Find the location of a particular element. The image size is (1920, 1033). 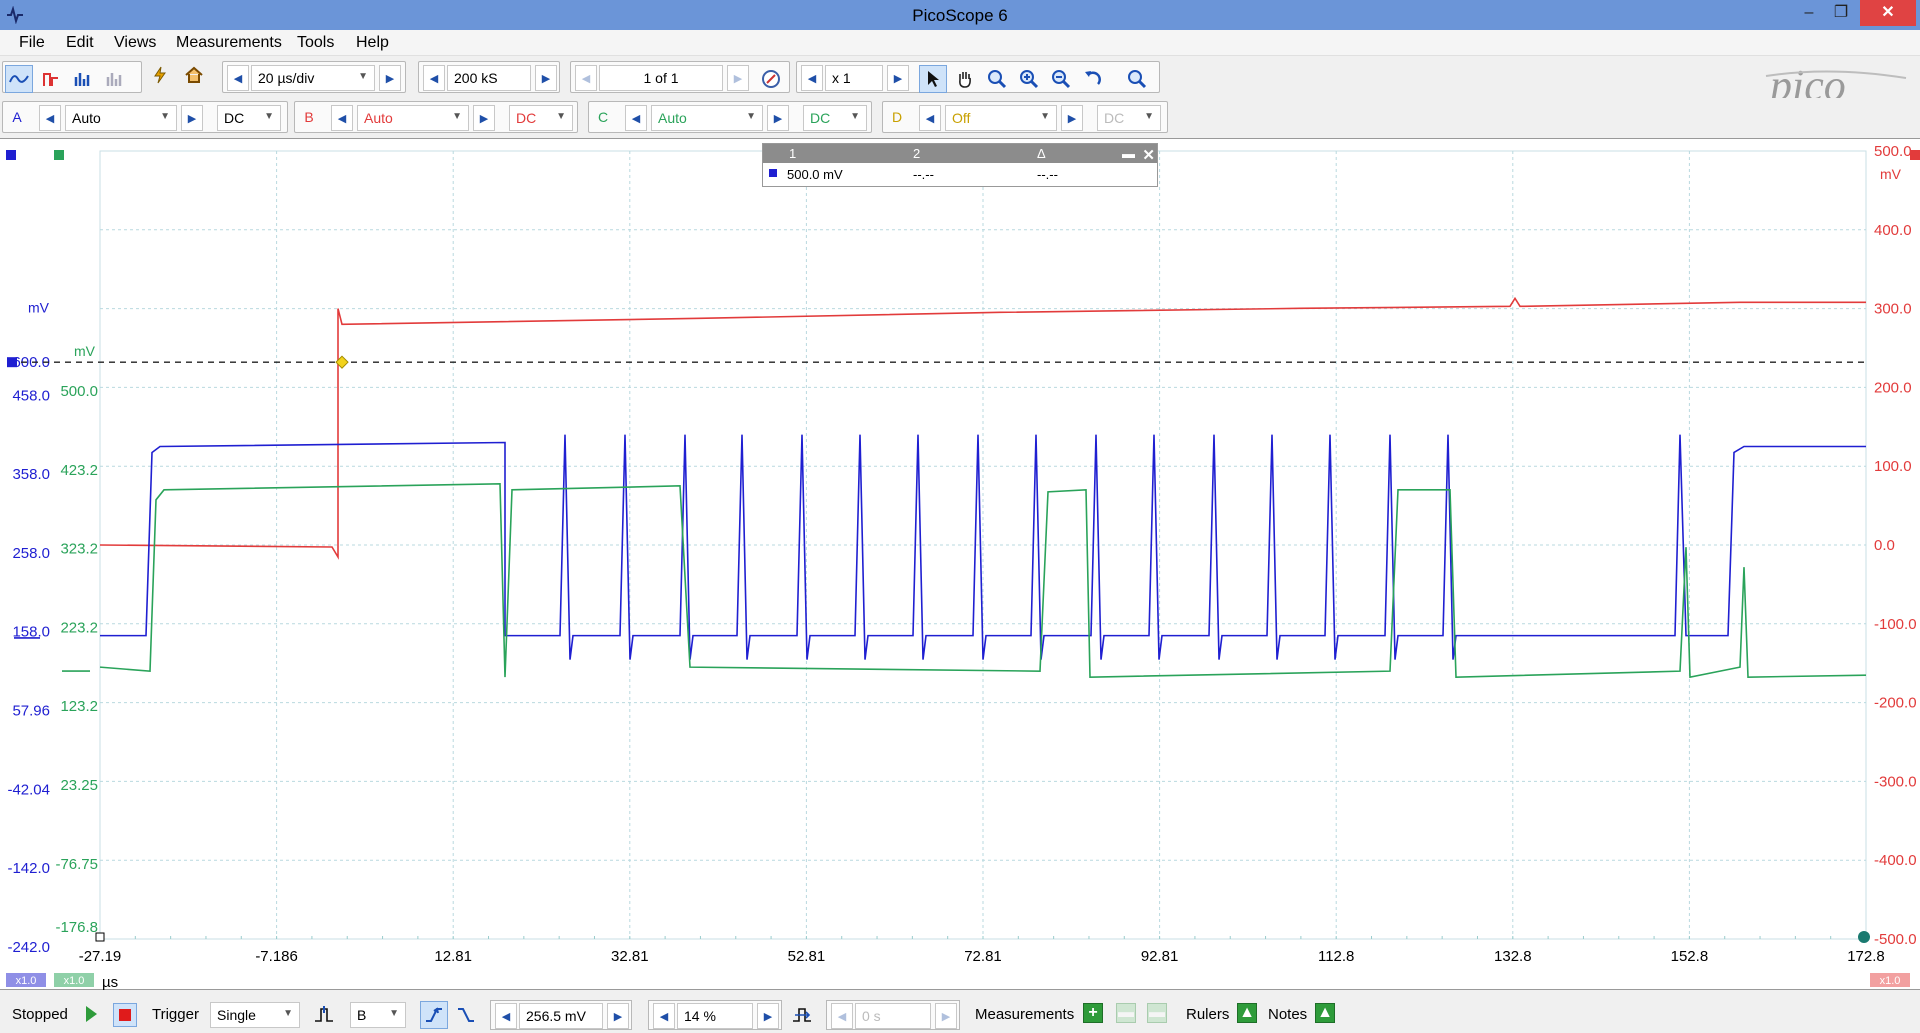

channel-d-range-prev-button: ◀ is located at coordinates (930, 118).